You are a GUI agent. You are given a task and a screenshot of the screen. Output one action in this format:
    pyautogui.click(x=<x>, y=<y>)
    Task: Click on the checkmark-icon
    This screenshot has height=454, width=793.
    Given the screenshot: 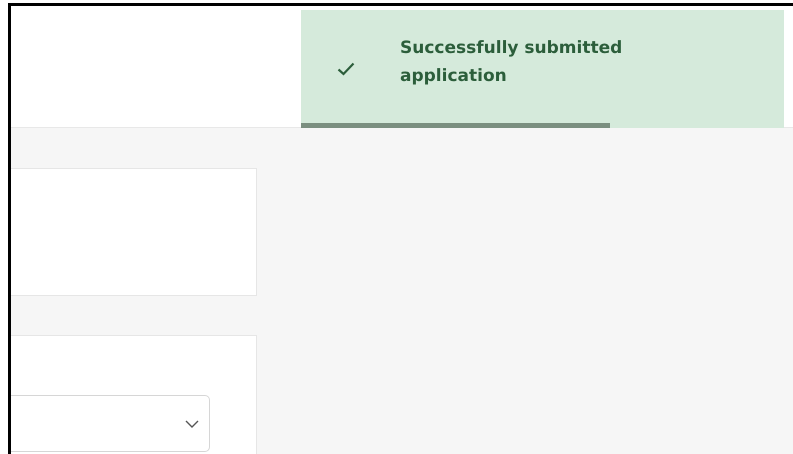 What is the action you would take?
    pyautogui.click(x=346, y=69)
    